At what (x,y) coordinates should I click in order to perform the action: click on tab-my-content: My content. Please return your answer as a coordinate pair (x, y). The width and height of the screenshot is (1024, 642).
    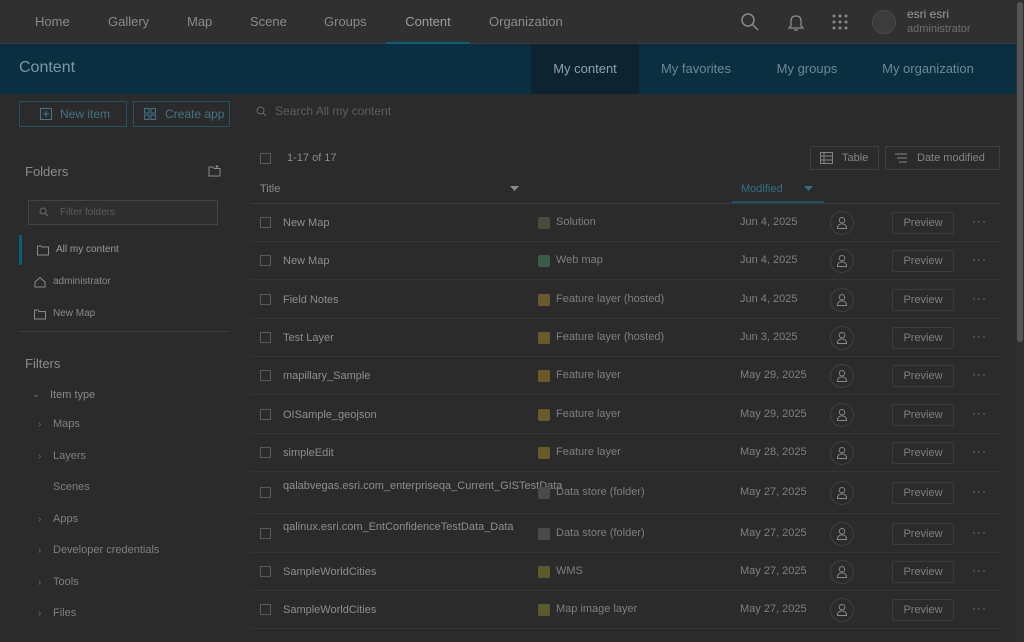
    Looking at the image, I should click on (585, 69).